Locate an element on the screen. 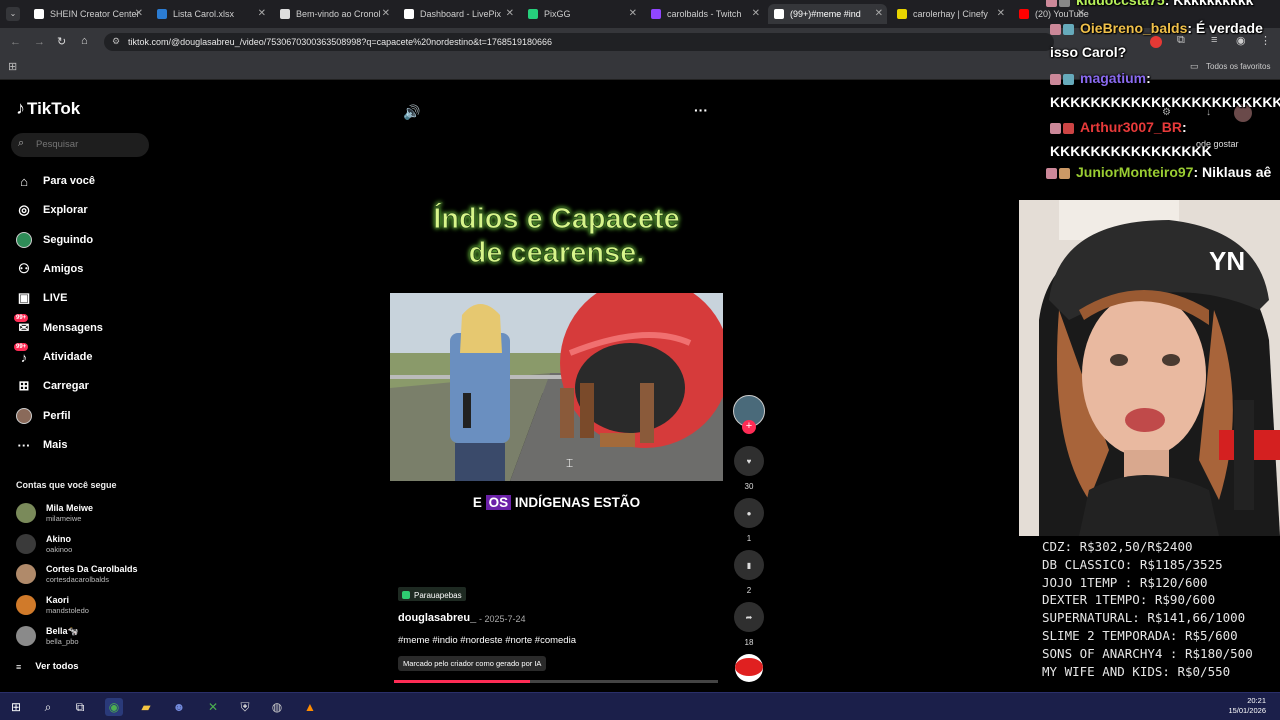  nav-item: ▣ LIVE is located at coordinates (42, 298).